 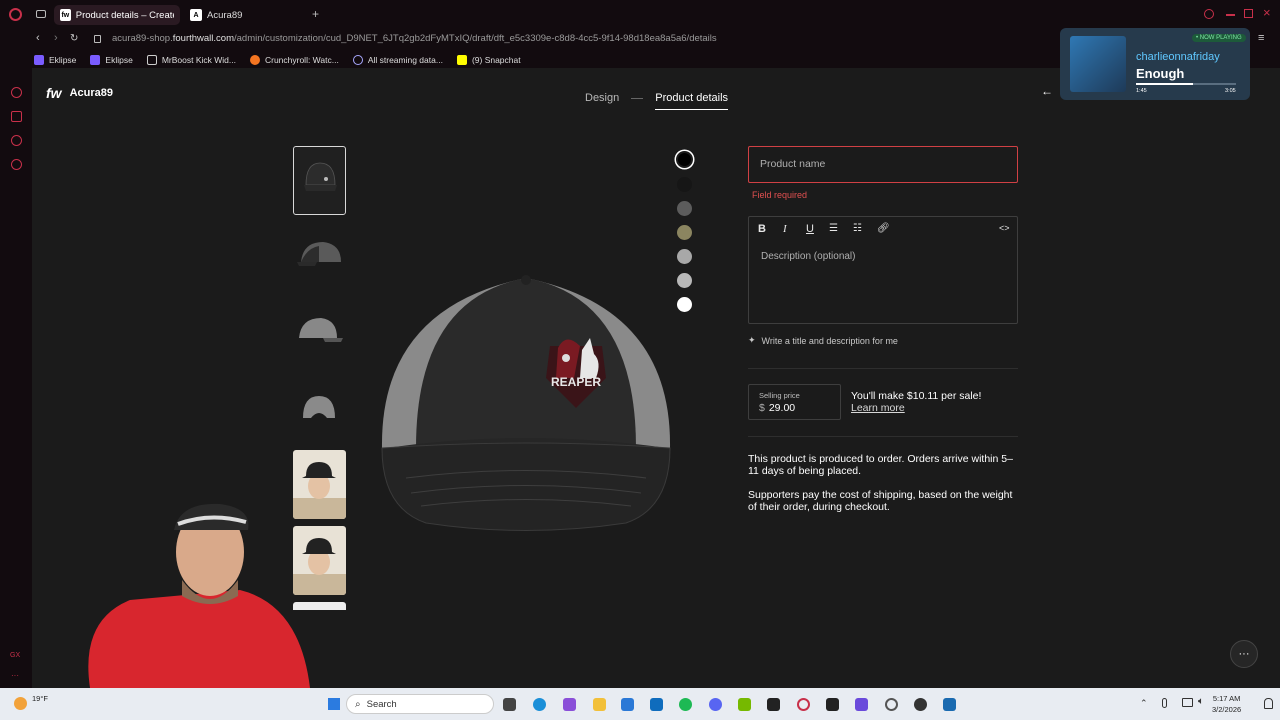 What do you see at coordinates (65, 15) in the screenshot?
I see `fourthwall-favicon-icon: fw` at bounding box center [65, 15].